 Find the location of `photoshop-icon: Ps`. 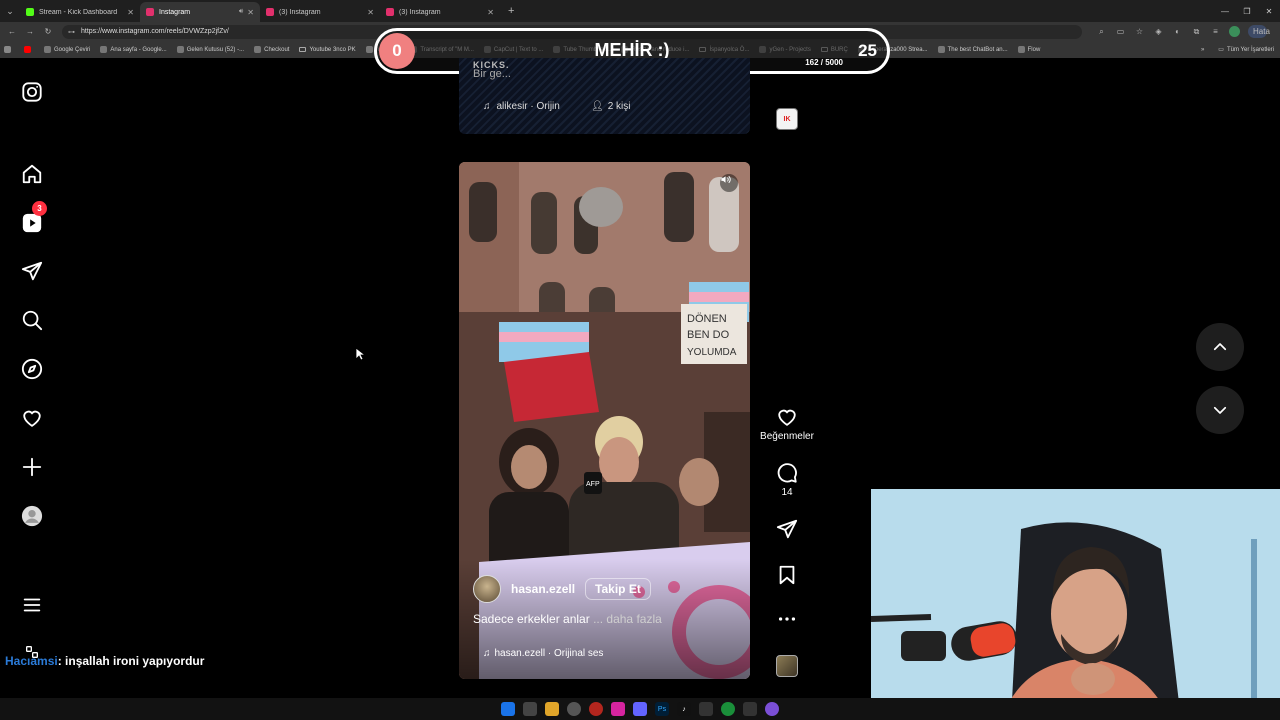

photoshop-icon: Ps is located at coordinates (662, 709).